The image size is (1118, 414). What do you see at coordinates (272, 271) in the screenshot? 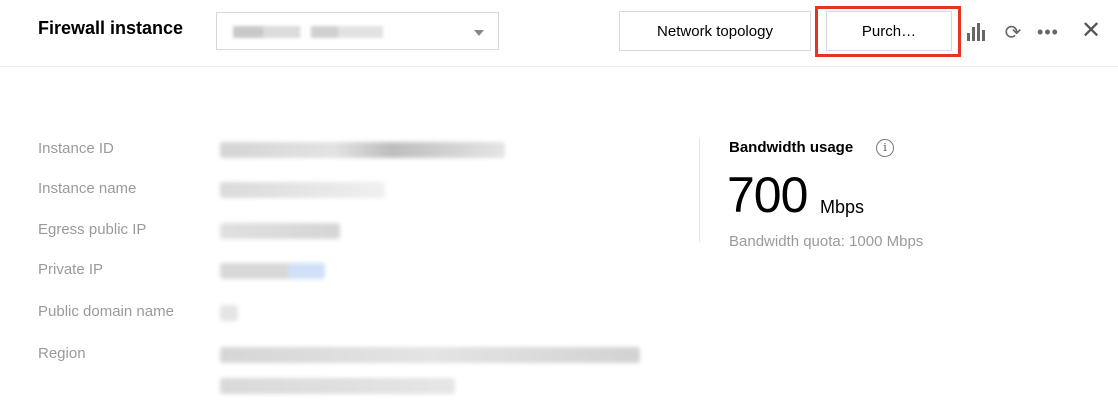
I see `private-ip-value-redacted` at bounding box center [272, 271].